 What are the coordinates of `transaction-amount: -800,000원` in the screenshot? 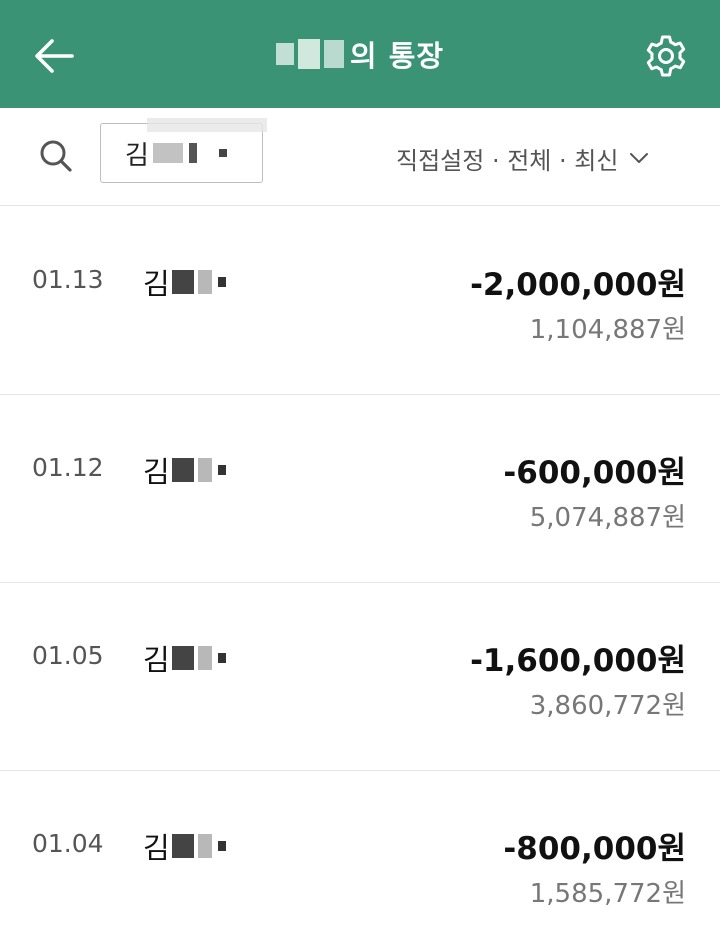 It's located at (594, 849).